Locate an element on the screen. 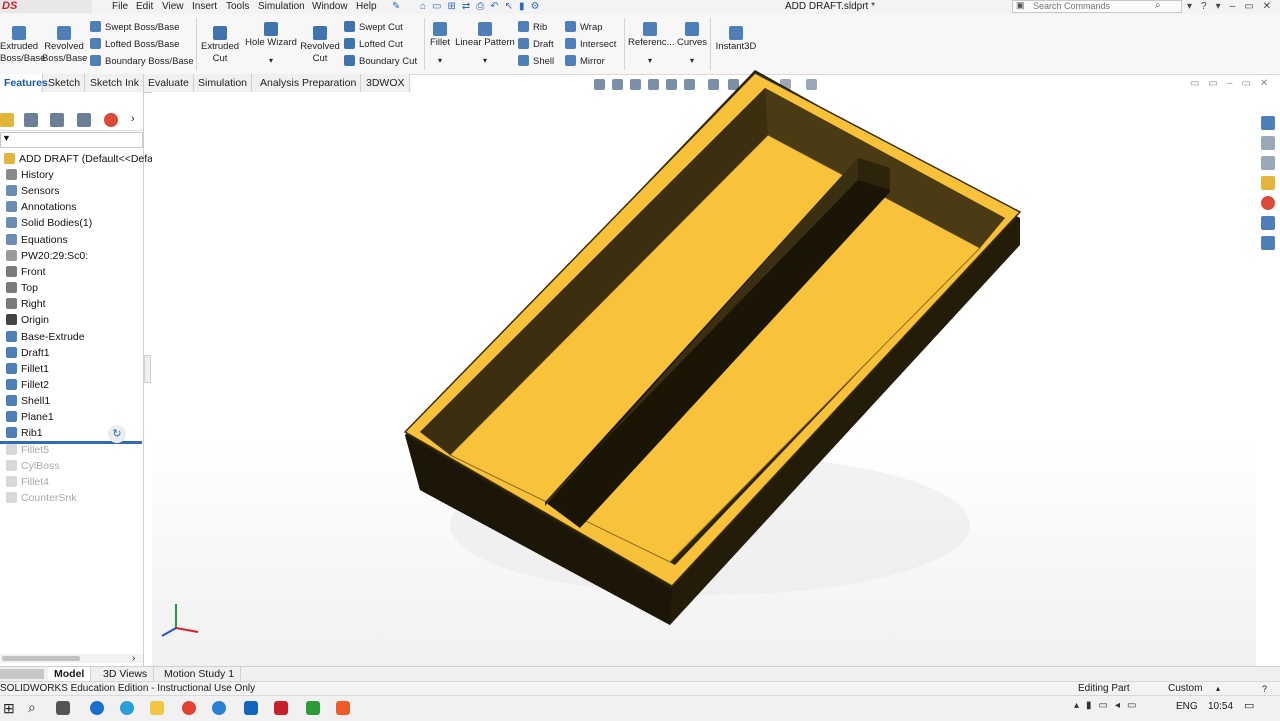 The height and width of the screenshot is (721, 1280). intersect-button: Intersect is located at coordinates (590, 45).